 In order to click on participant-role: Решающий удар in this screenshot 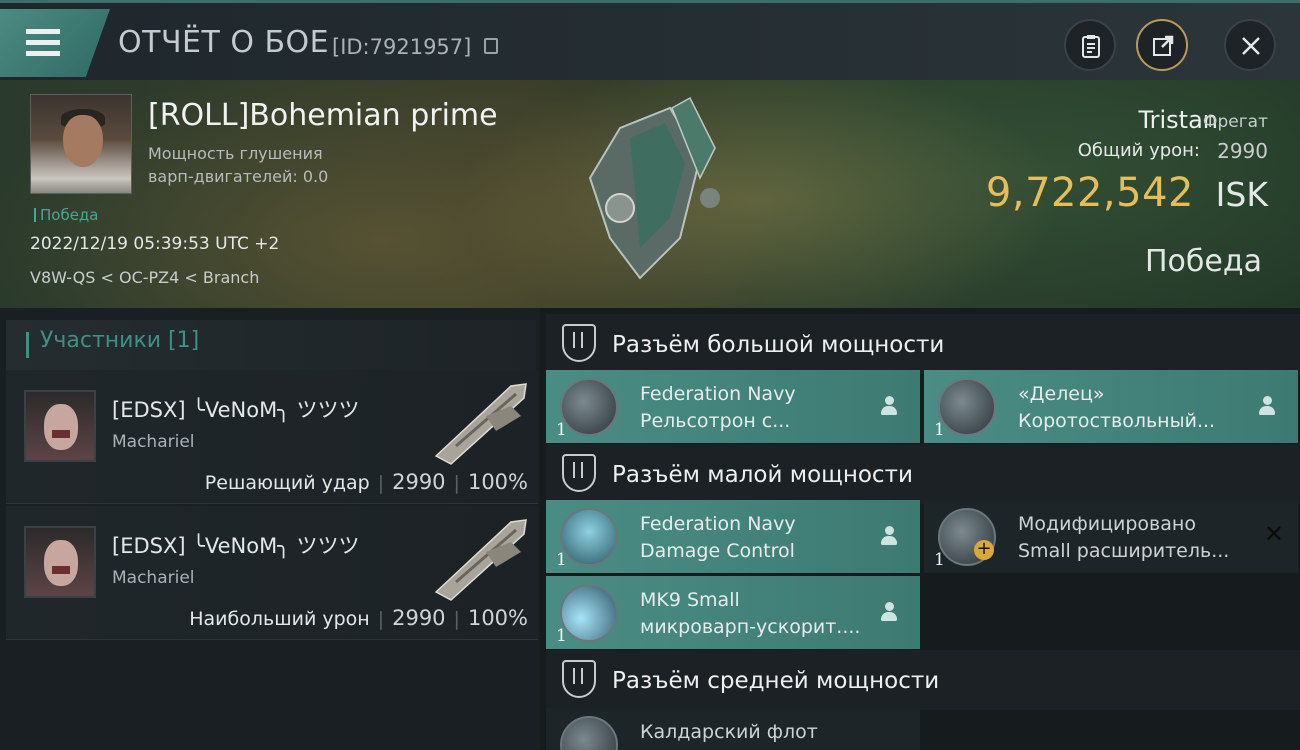, I will do `click(287, 483)`.